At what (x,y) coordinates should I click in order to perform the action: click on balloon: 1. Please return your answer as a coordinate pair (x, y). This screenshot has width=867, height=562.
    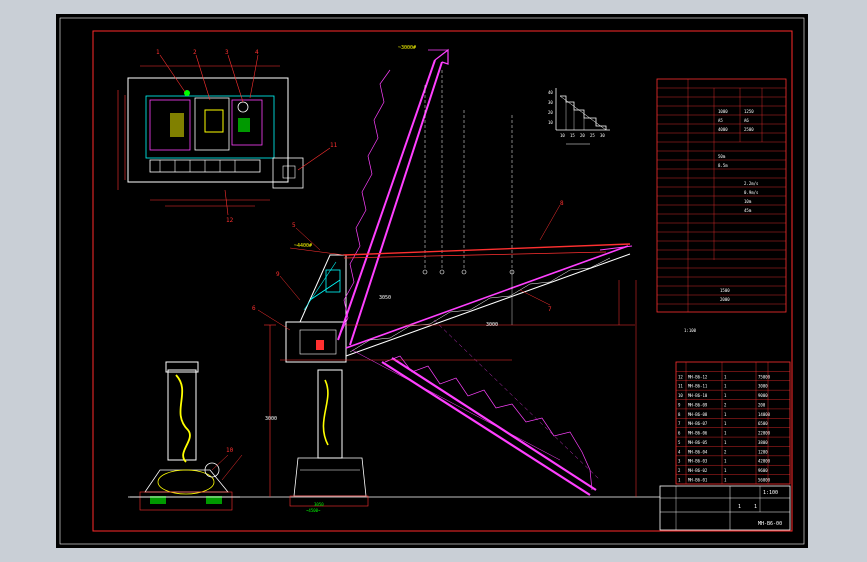
    Looking at the image, I should click on (158, 52).